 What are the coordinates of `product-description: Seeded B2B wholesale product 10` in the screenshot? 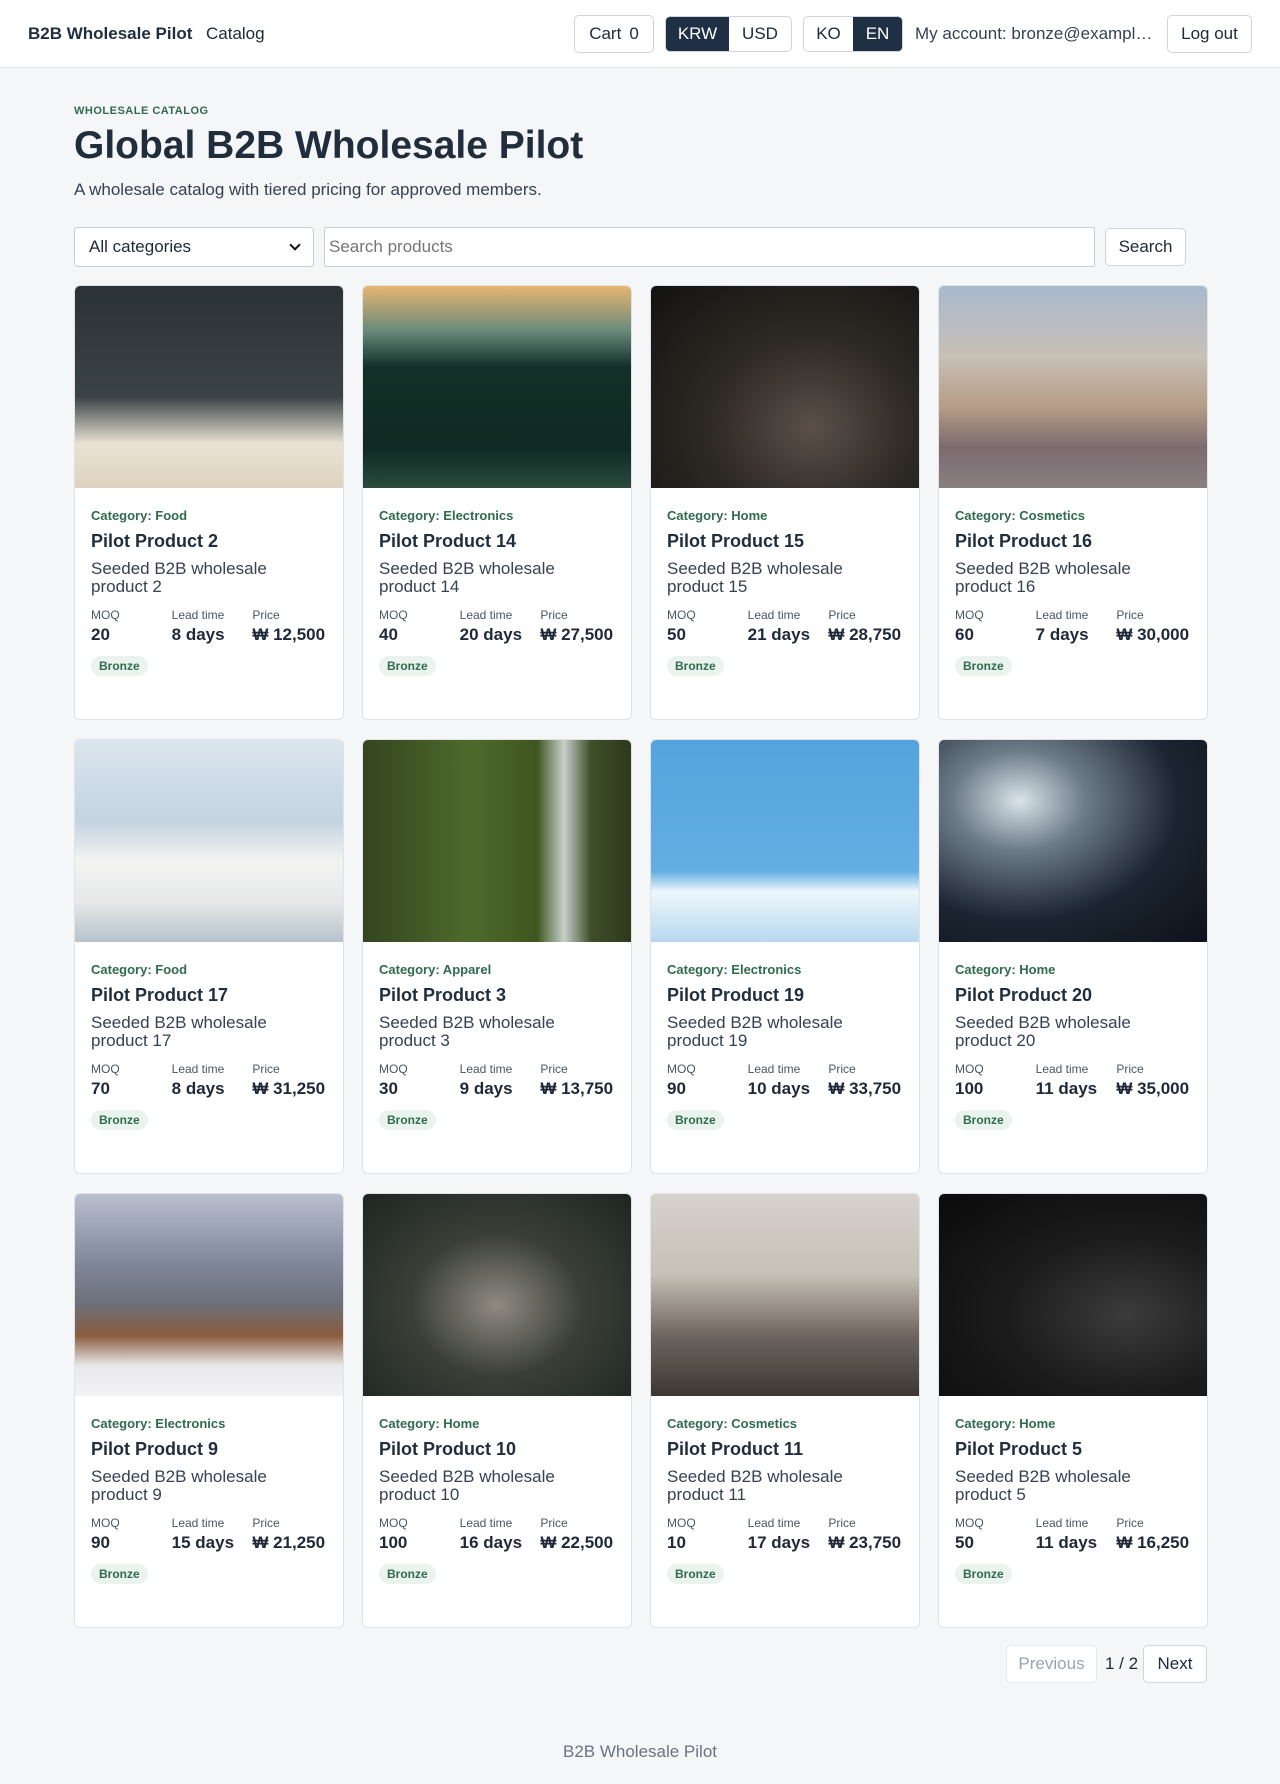 It's located at (467, 1486).